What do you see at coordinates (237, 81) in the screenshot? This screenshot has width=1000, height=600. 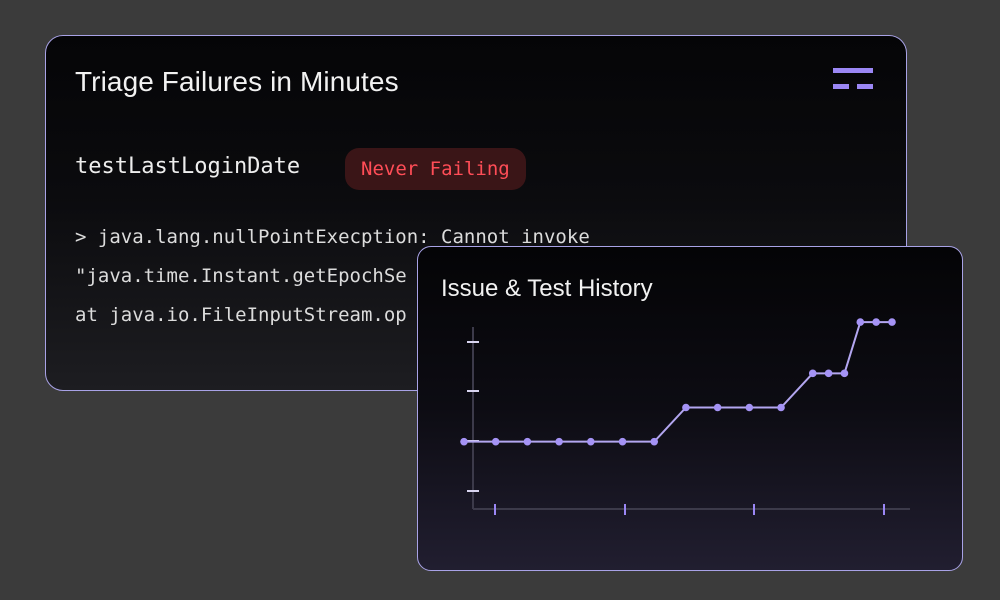 I see `card-title: Triage Failures in Minutes` at bounding box center [237, 81].